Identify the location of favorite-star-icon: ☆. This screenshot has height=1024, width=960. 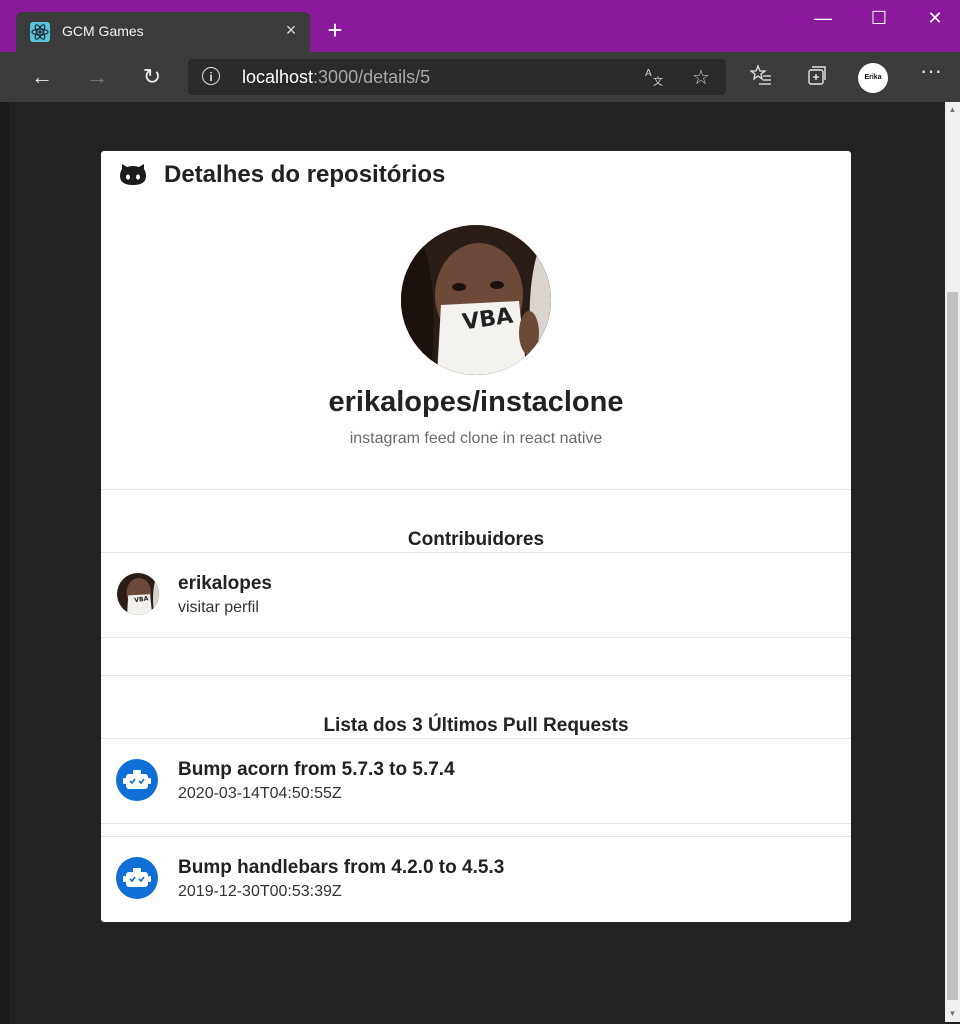
(701, 77).